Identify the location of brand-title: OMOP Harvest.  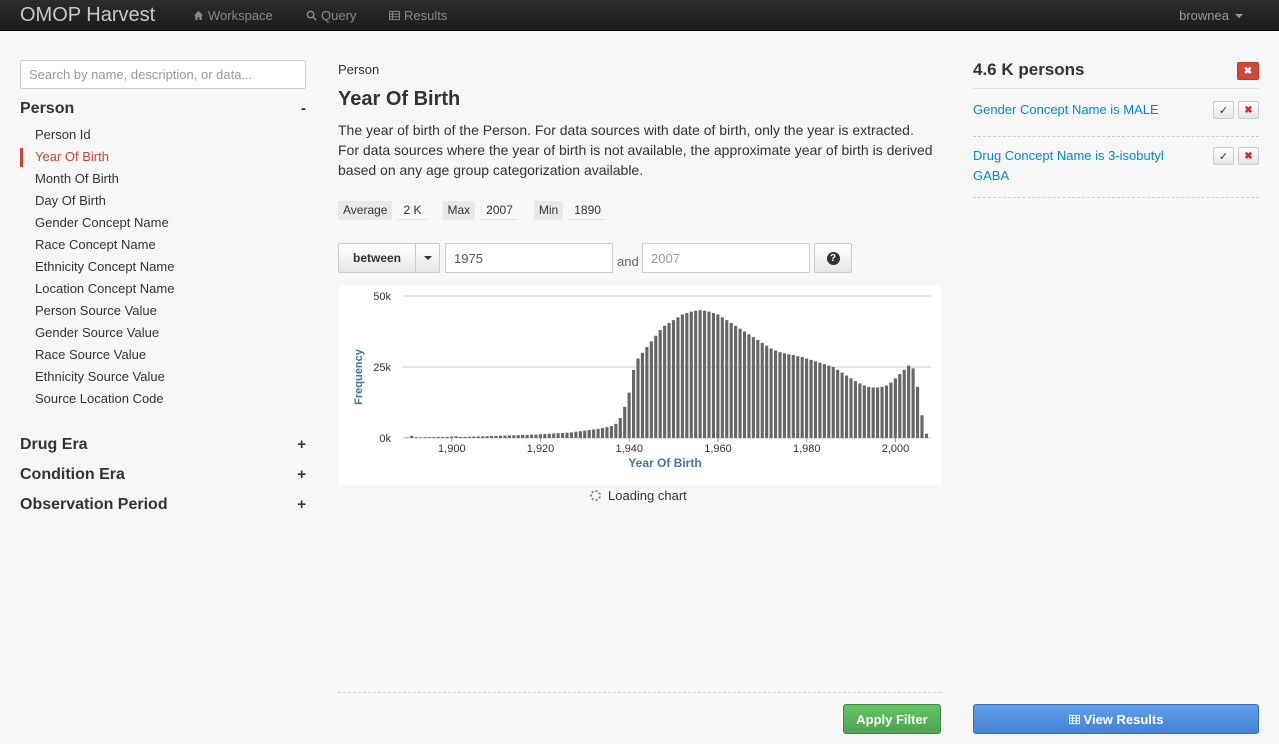
(87, 15).